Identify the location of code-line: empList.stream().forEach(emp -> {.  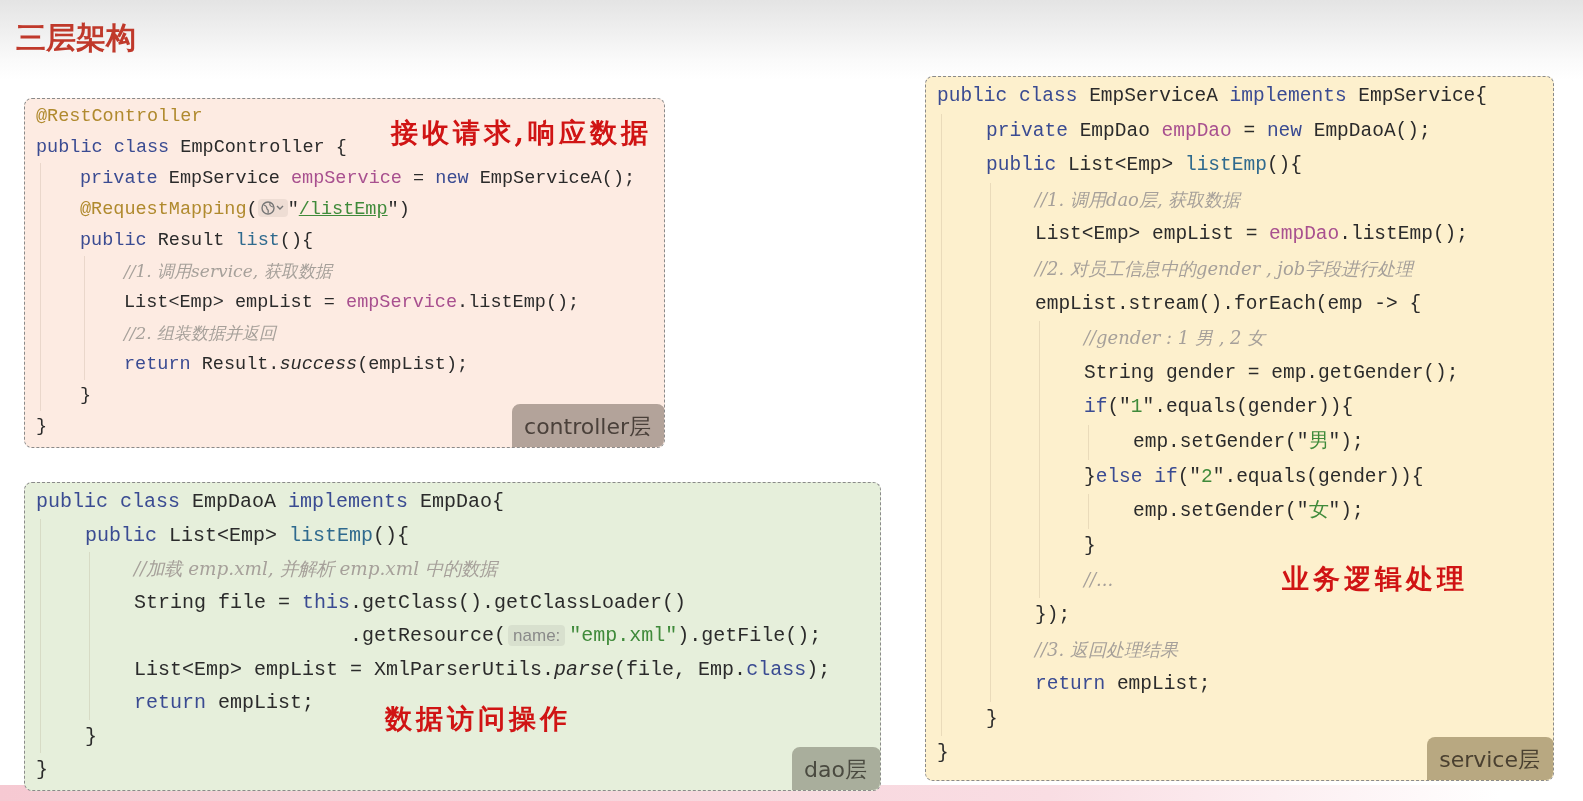
(1228, 304).